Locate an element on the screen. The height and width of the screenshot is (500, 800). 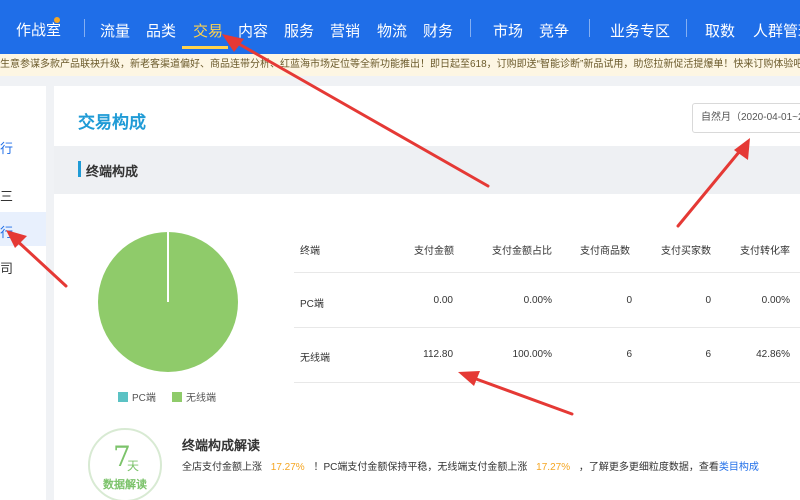
table-cell-pay-share: 0.00% is located at coordinates (537, 300).